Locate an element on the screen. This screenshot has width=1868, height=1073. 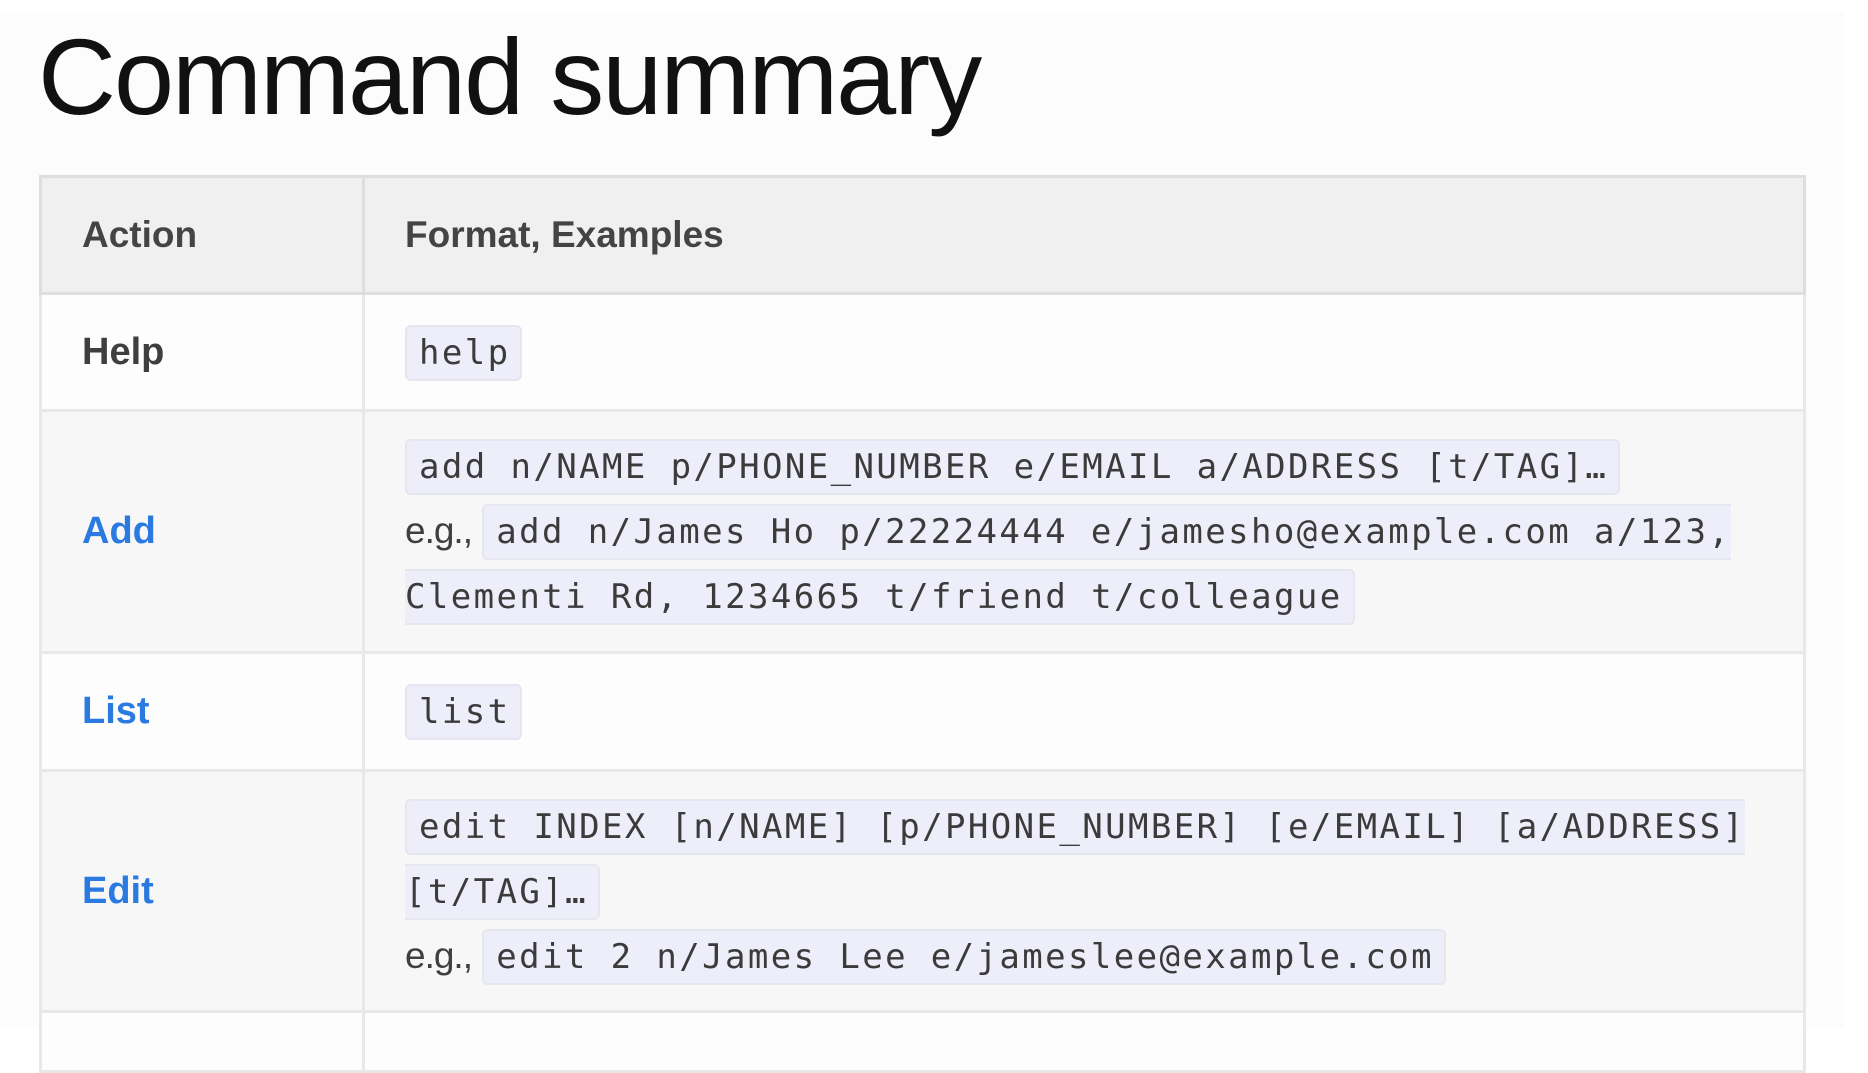
format-code: help is located at coordinates (464, 352).